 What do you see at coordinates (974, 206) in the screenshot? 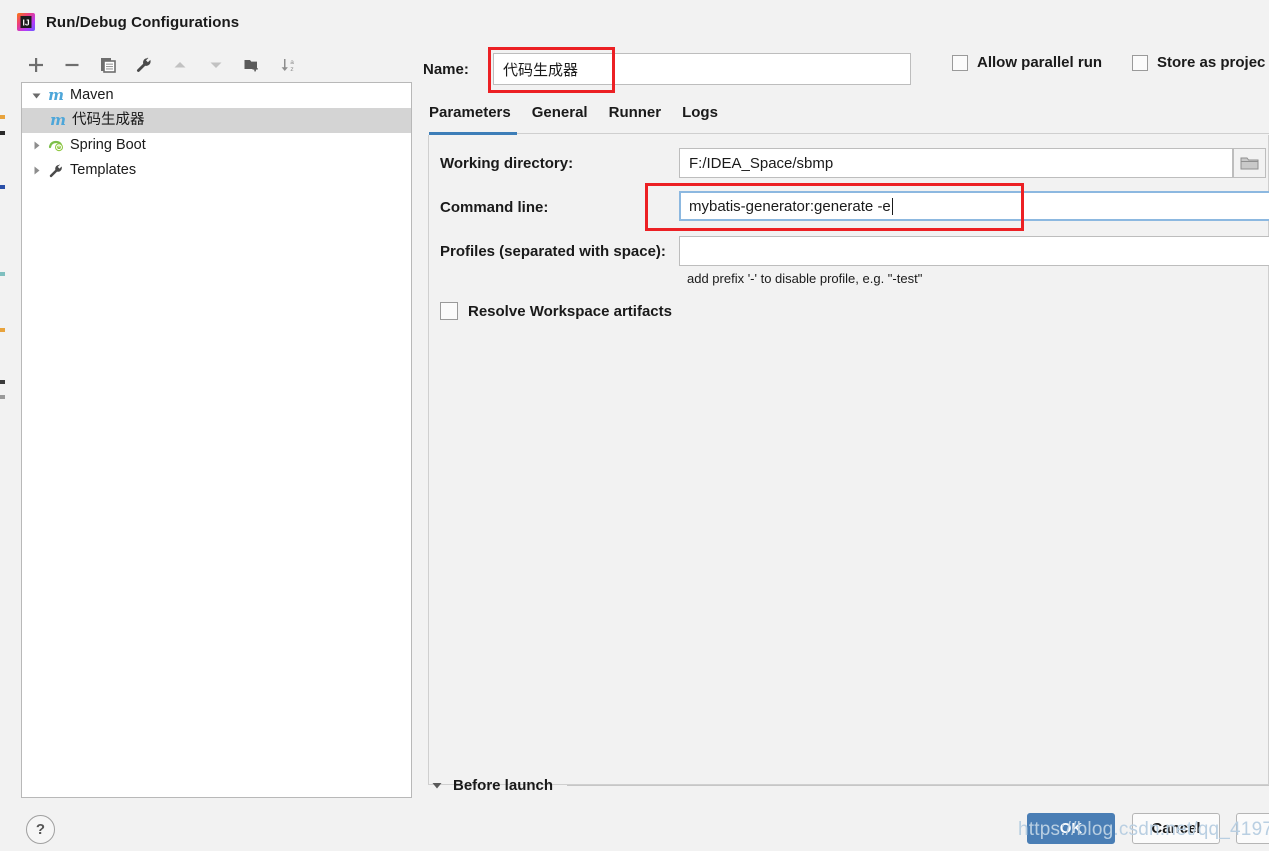
I see `command-line-input: mybatis-generator:generate -e` at bounding box center [974, 206].